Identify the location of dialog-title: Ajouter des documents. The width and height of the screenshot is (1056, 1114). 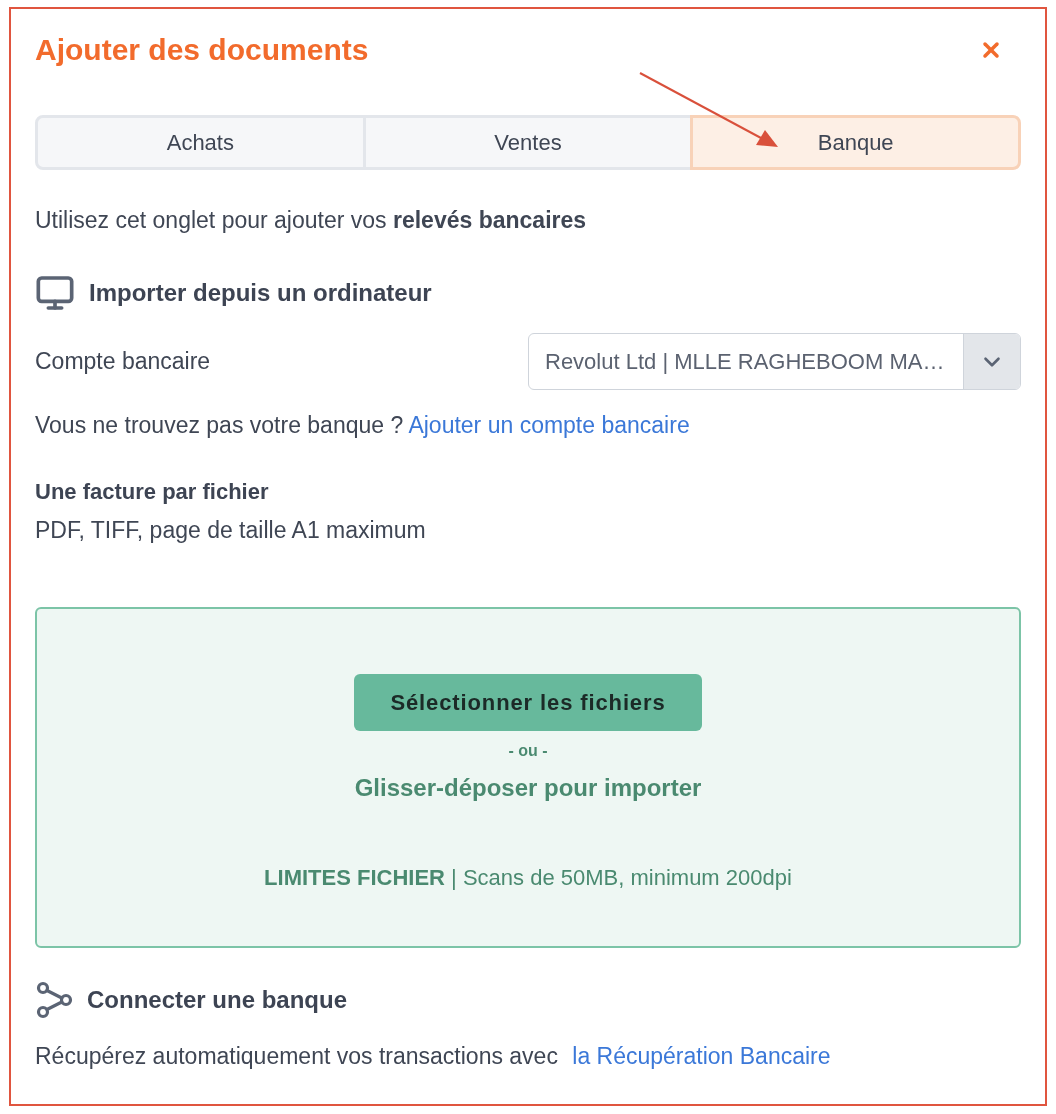
(202, 50).